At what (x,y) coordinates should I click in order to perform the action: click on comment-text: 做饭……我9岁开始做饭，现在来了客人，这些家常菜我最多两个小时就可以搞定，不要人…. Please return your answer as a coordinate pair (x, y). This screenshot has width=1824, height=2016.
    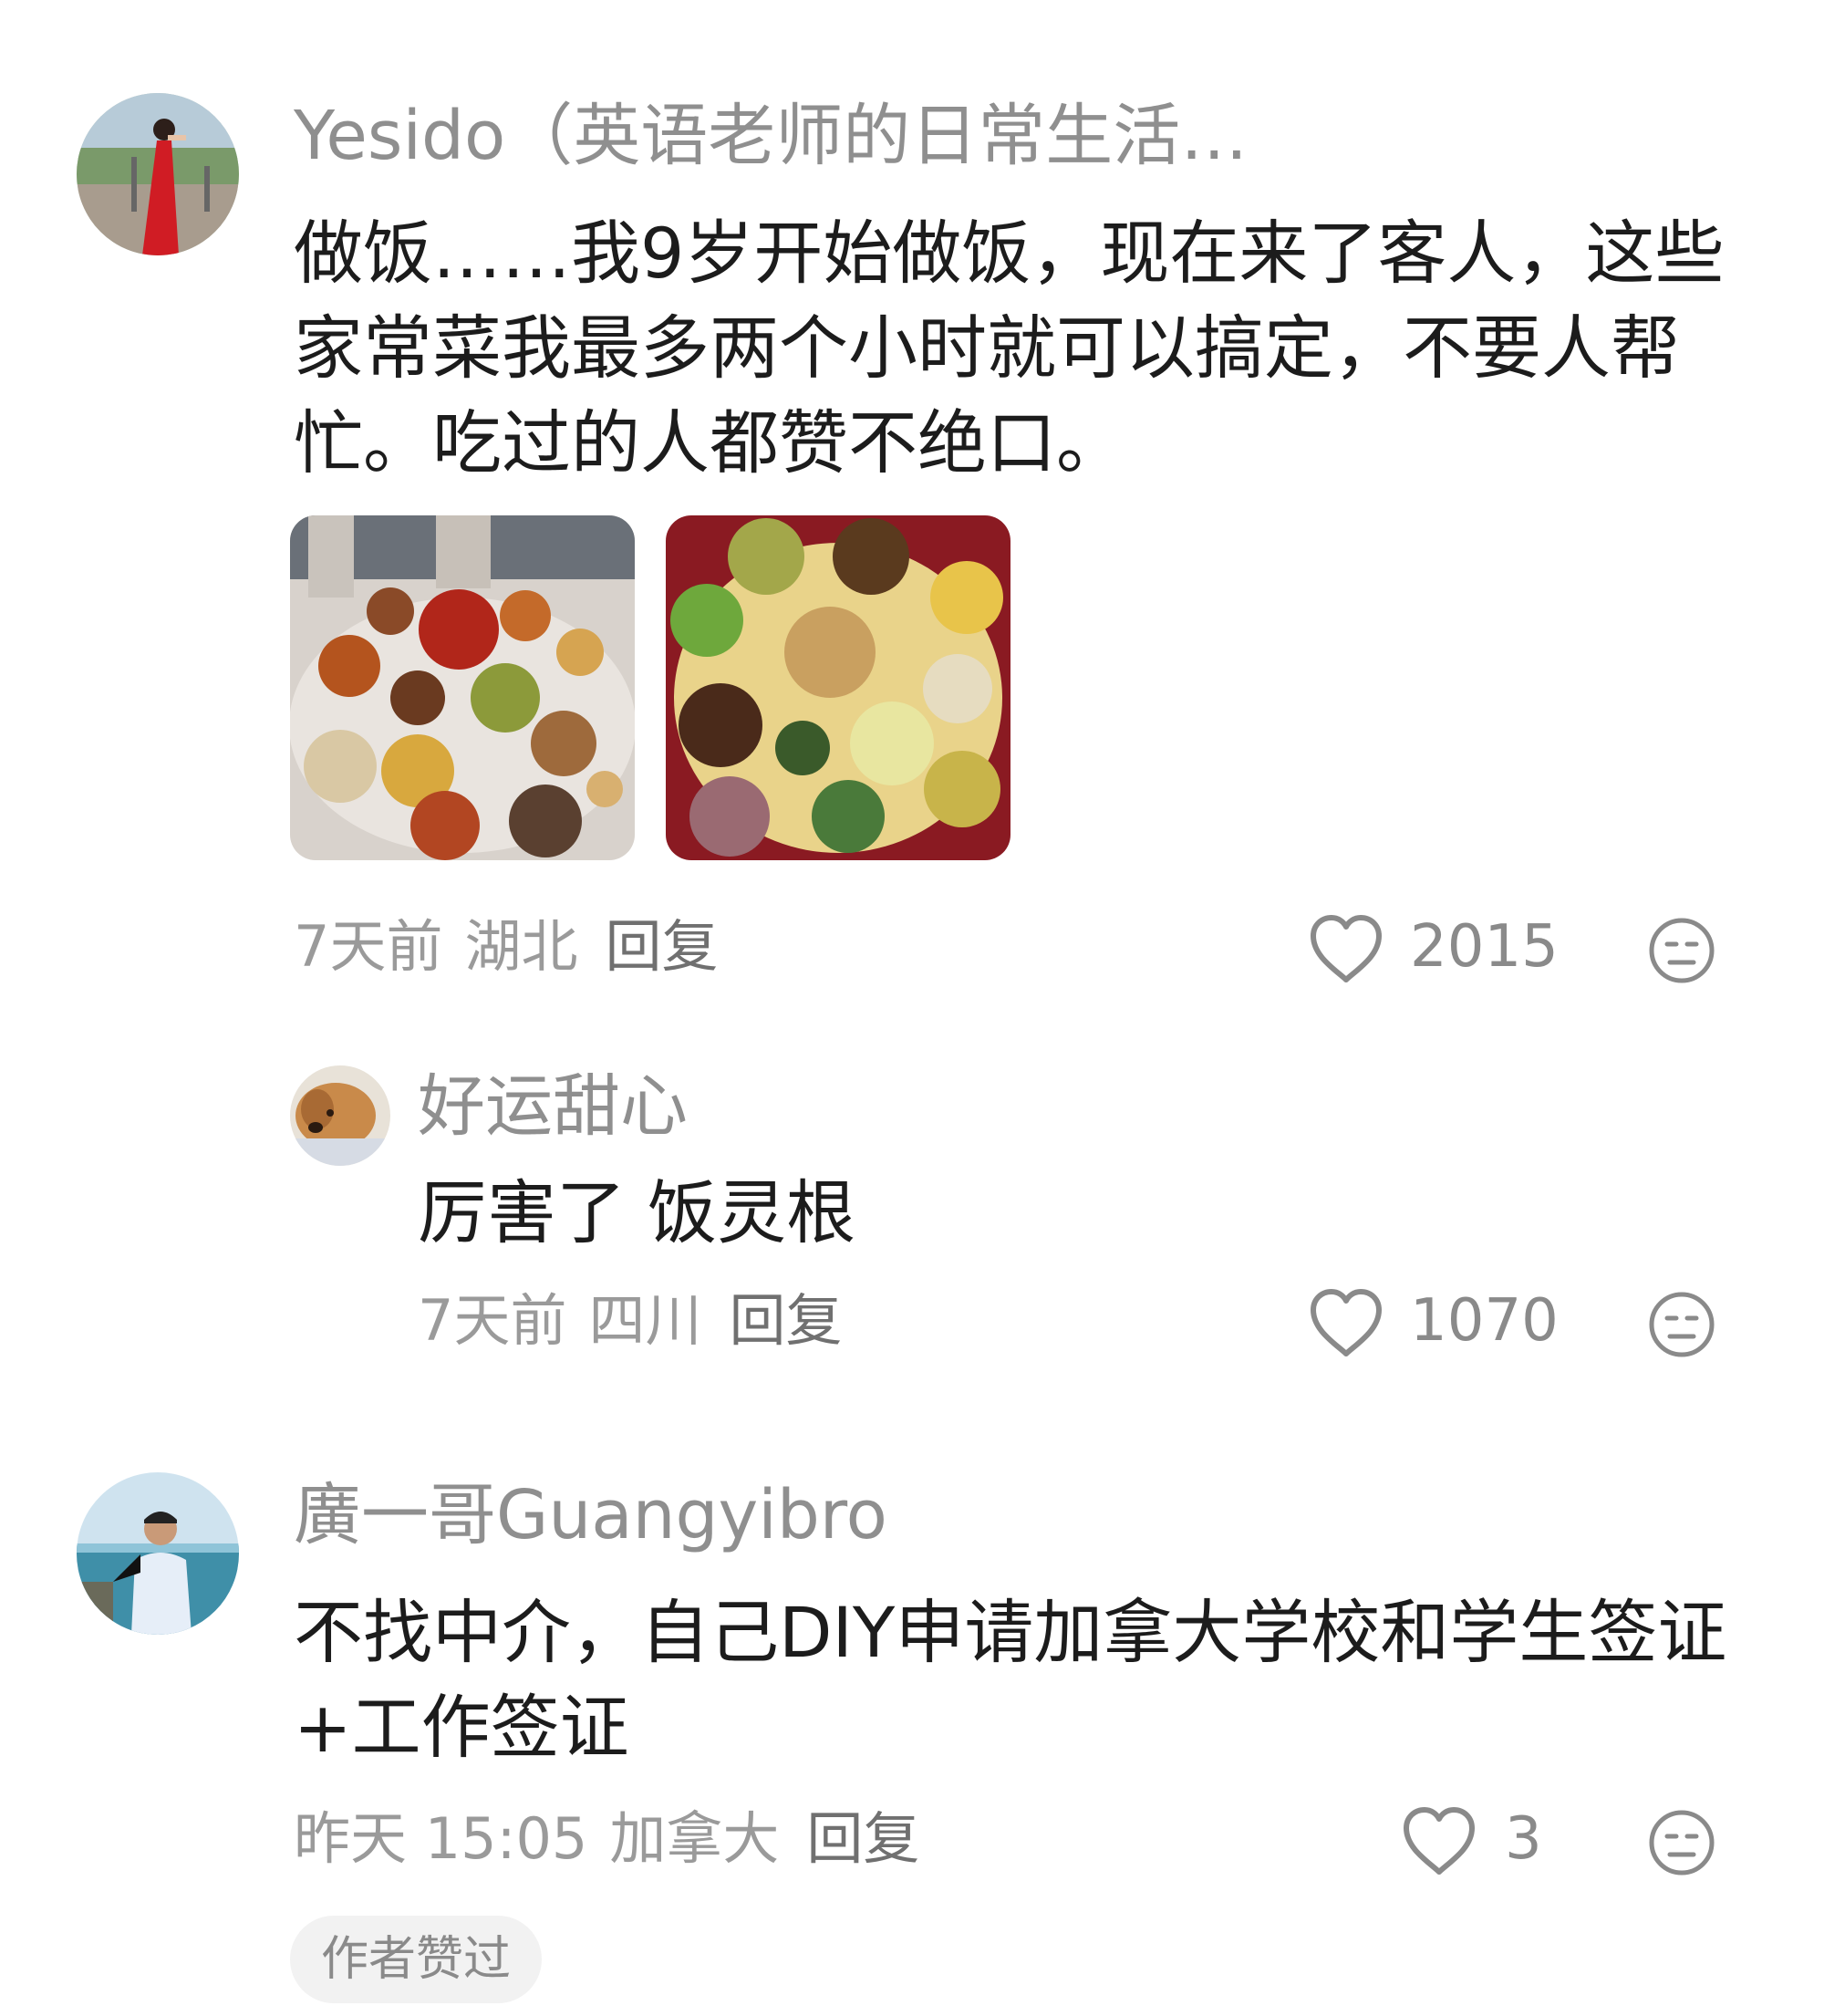
    Looking at the image, I should click on (1009, 348).